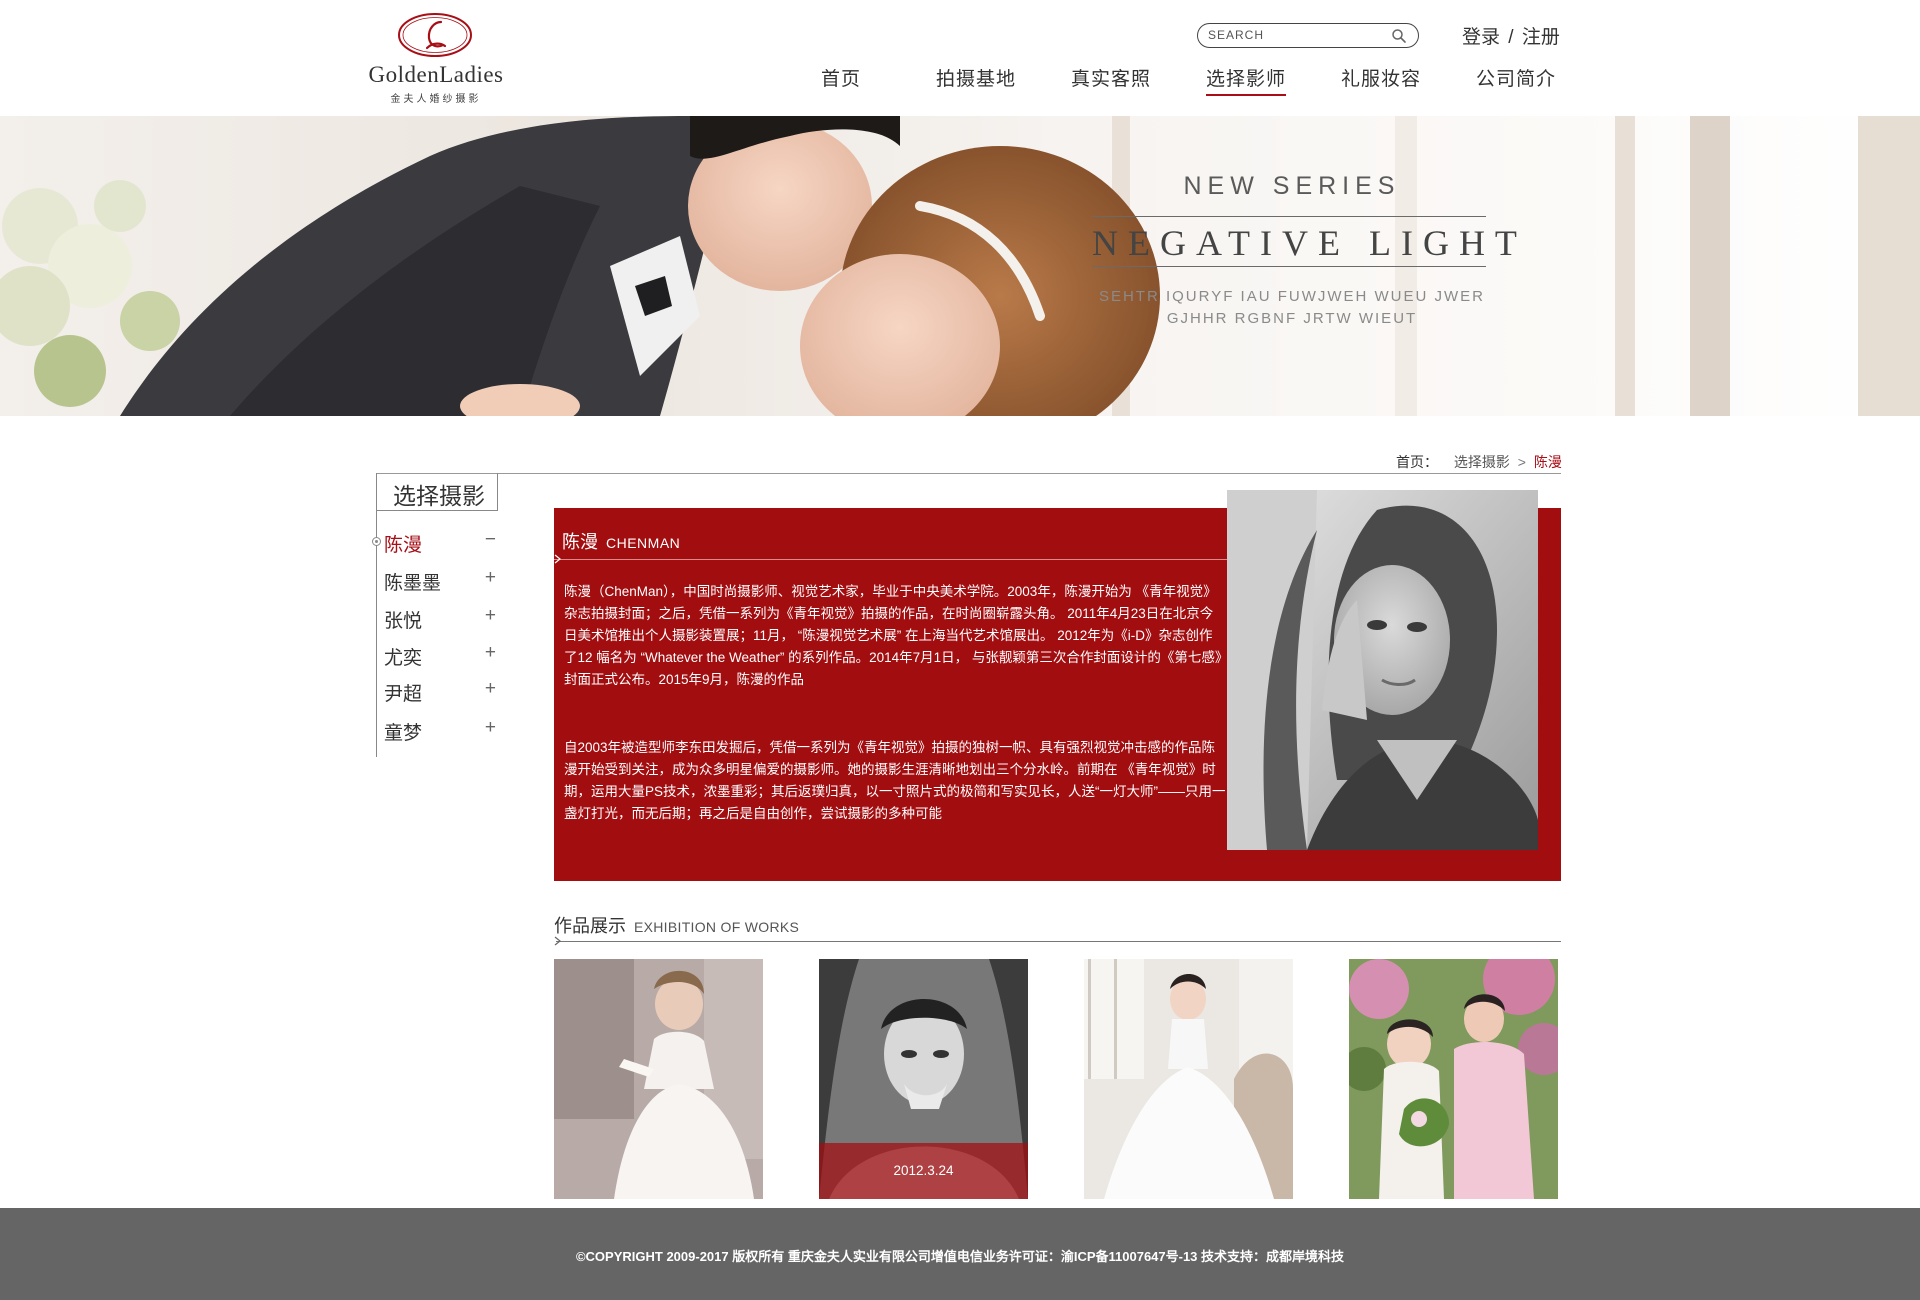  Describe the element at coordinates (1289, 266) in the screenshot. I see `banner-divider-bottom` at that location.